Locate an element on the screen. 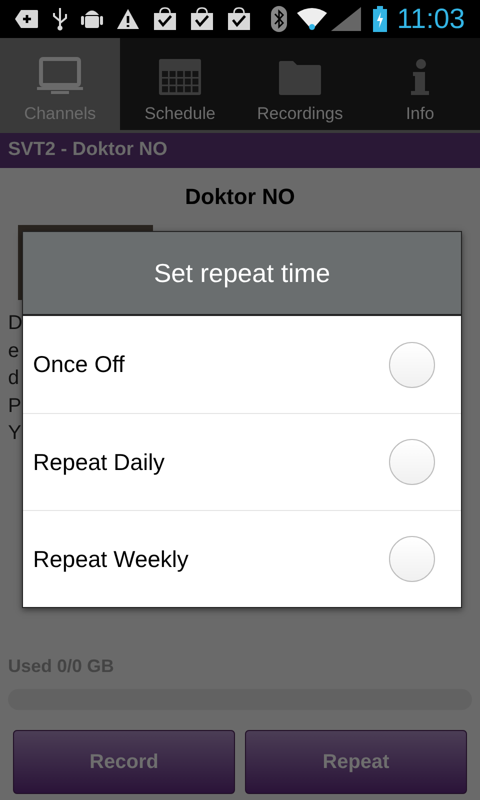  description-text: d is located at coordinates (14, 378).